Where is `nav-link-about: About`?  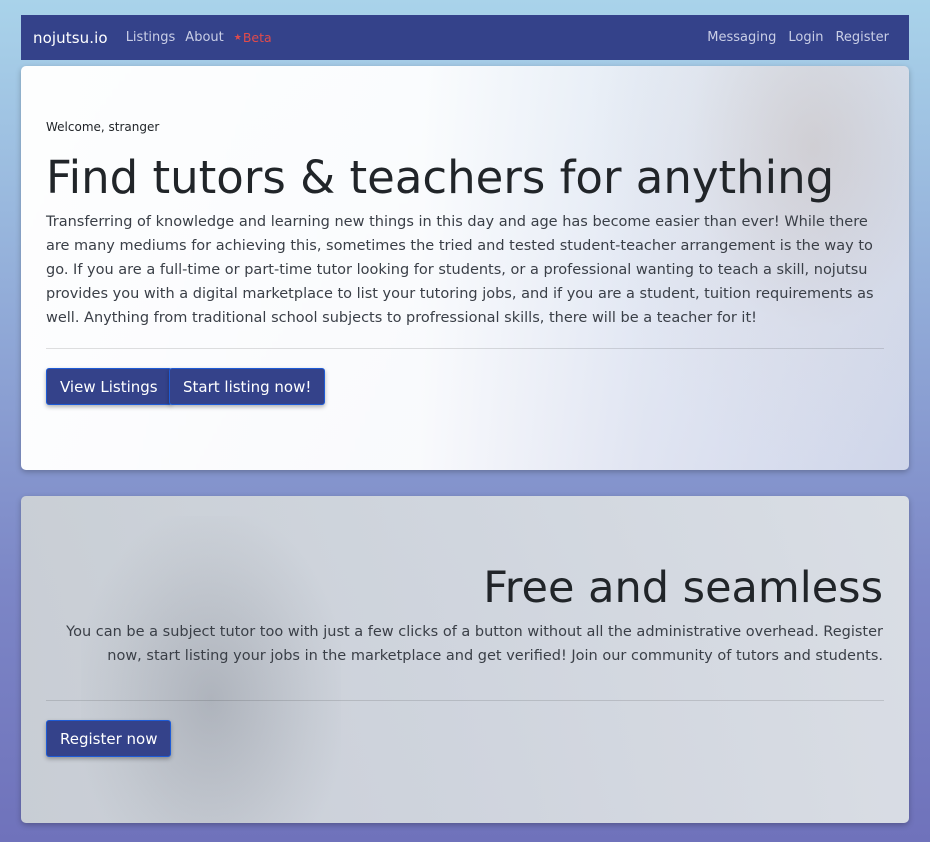
nav-link-about: About is located at coordinates (204, 37).